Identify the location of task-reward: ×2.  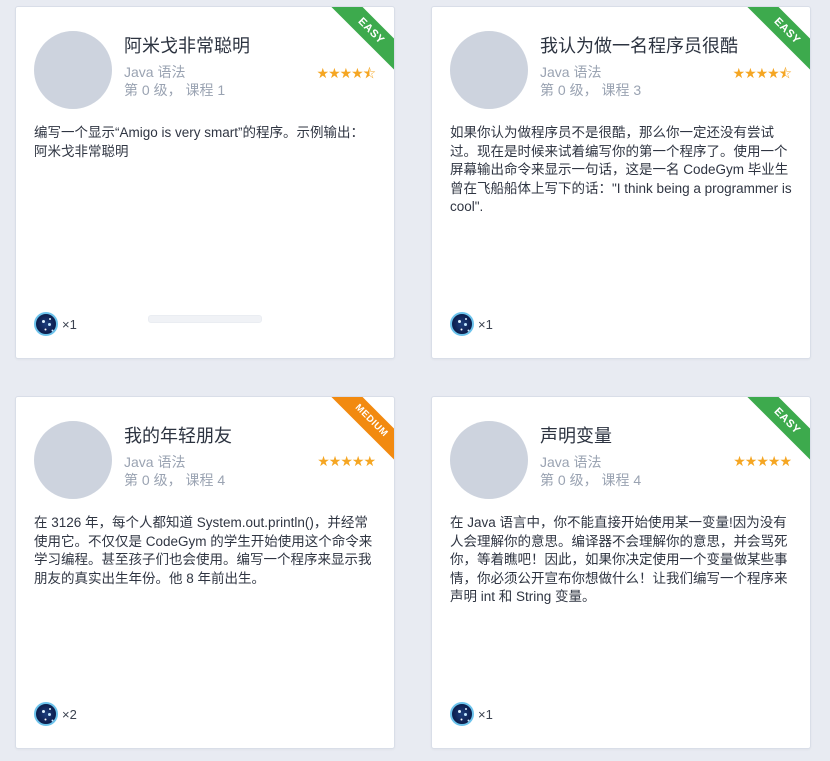
(55, 714).